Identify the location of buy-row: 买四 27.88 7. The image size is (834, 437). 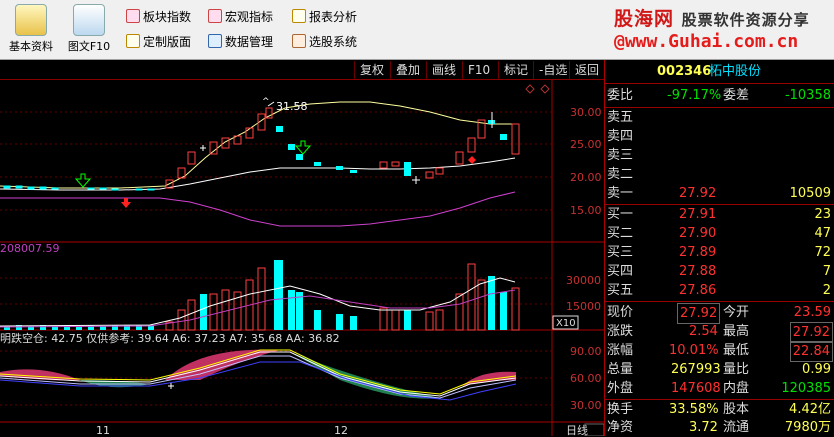
(719, 271).